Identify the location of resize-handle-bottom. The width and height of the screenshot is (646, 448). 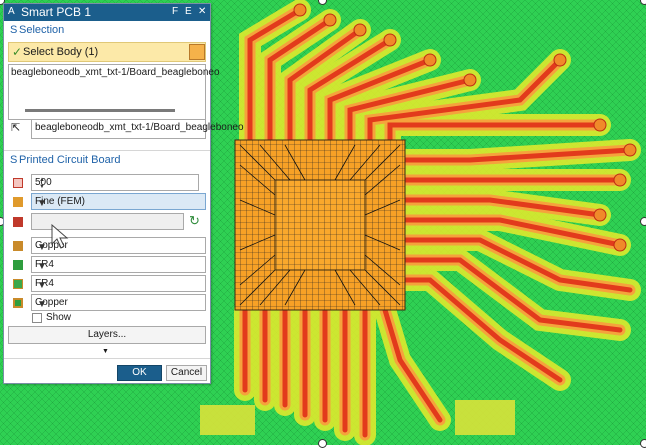
(322, 443).